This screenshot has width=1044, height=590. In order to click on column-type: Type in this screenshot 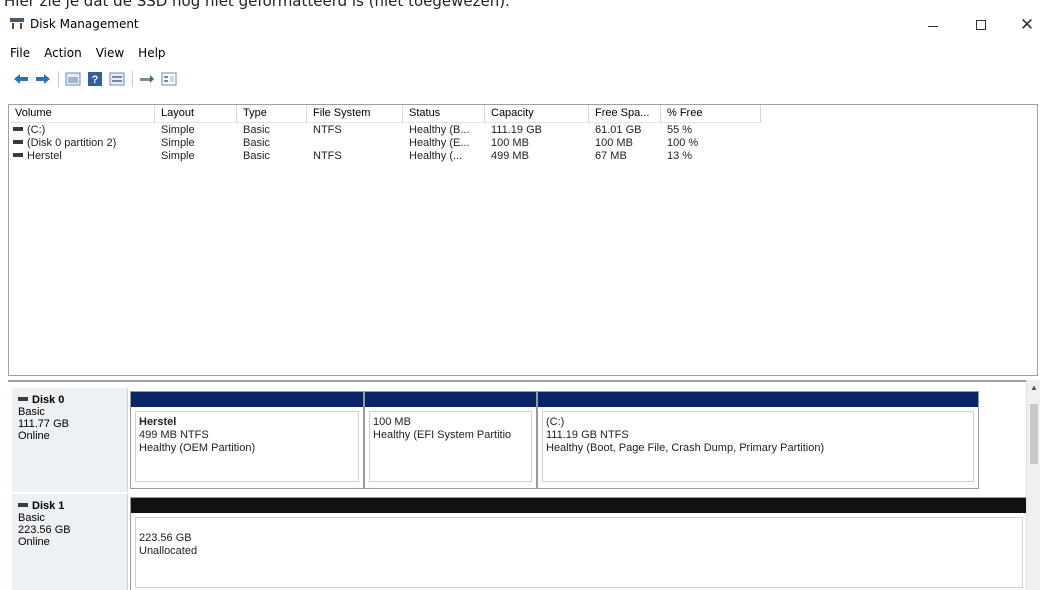, I will do `click(272, 114)`.